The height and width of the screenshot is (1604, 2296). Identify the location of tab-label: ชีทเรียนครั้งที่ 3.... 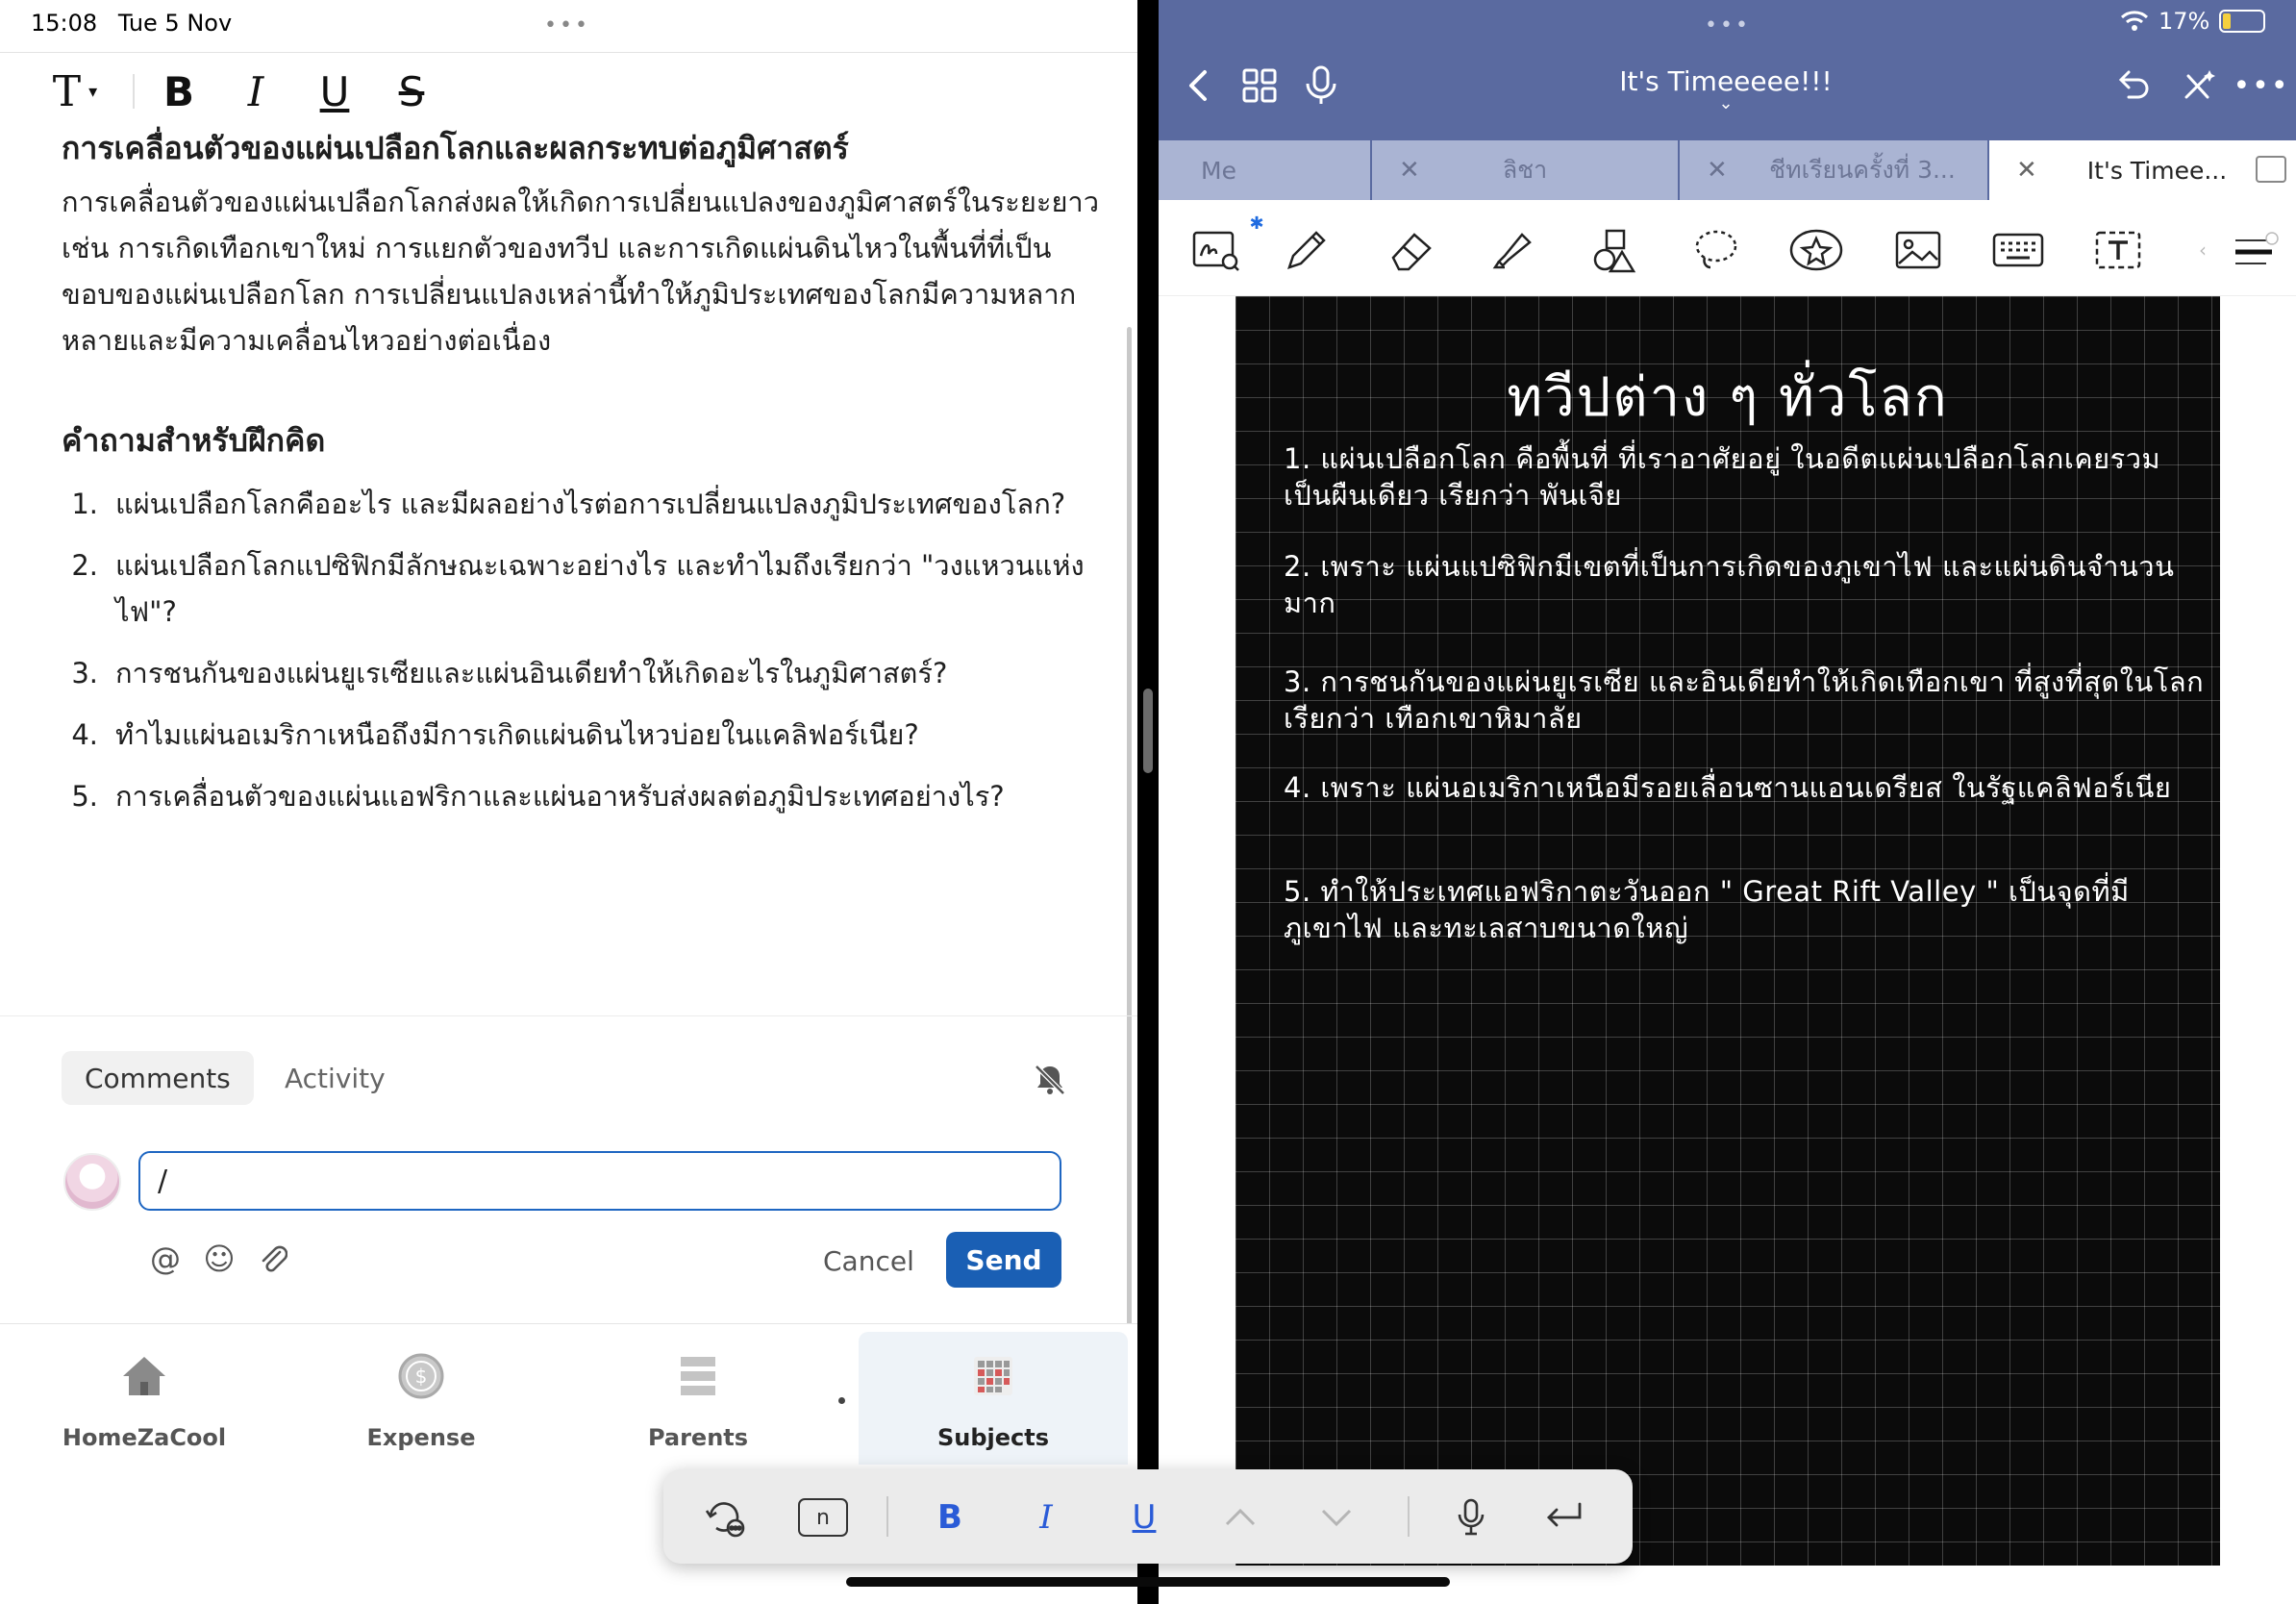
(1862, 170).